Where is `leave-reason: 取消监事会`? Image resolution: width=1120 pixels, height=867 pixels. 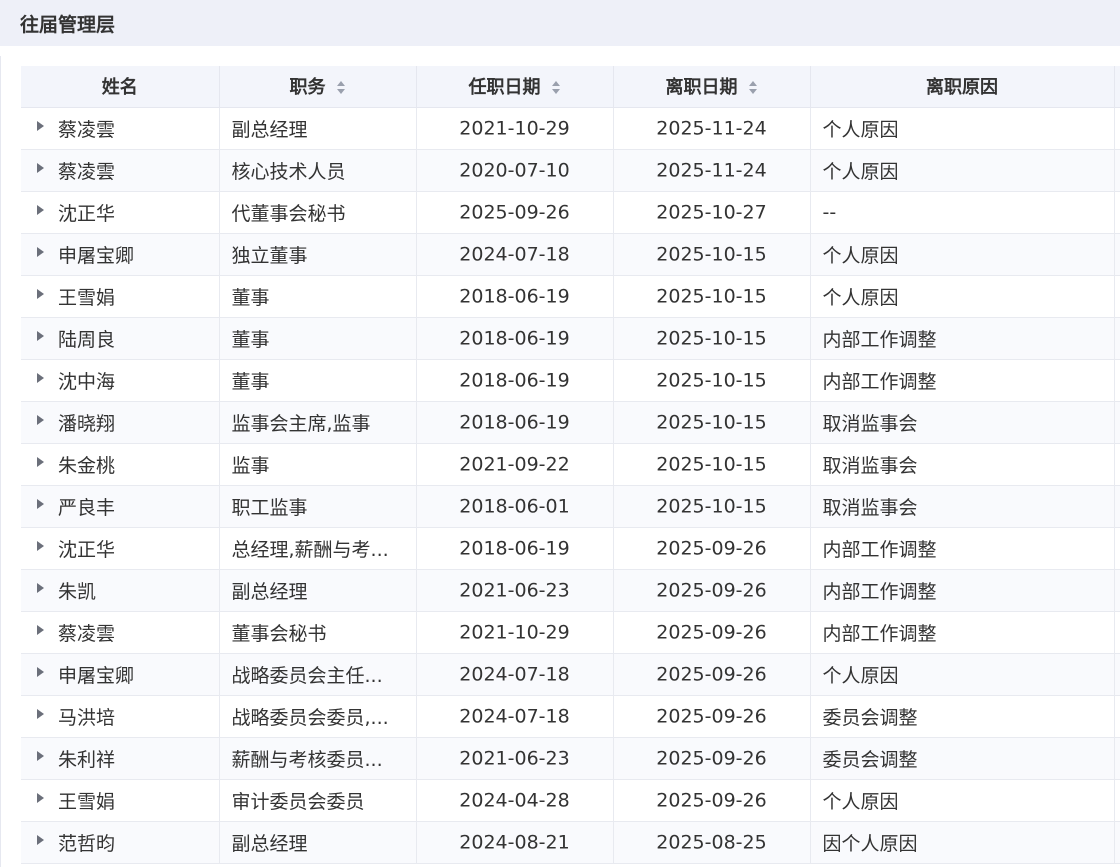
leave-reason: 取消监事会 is located at coordinates (870, 423).